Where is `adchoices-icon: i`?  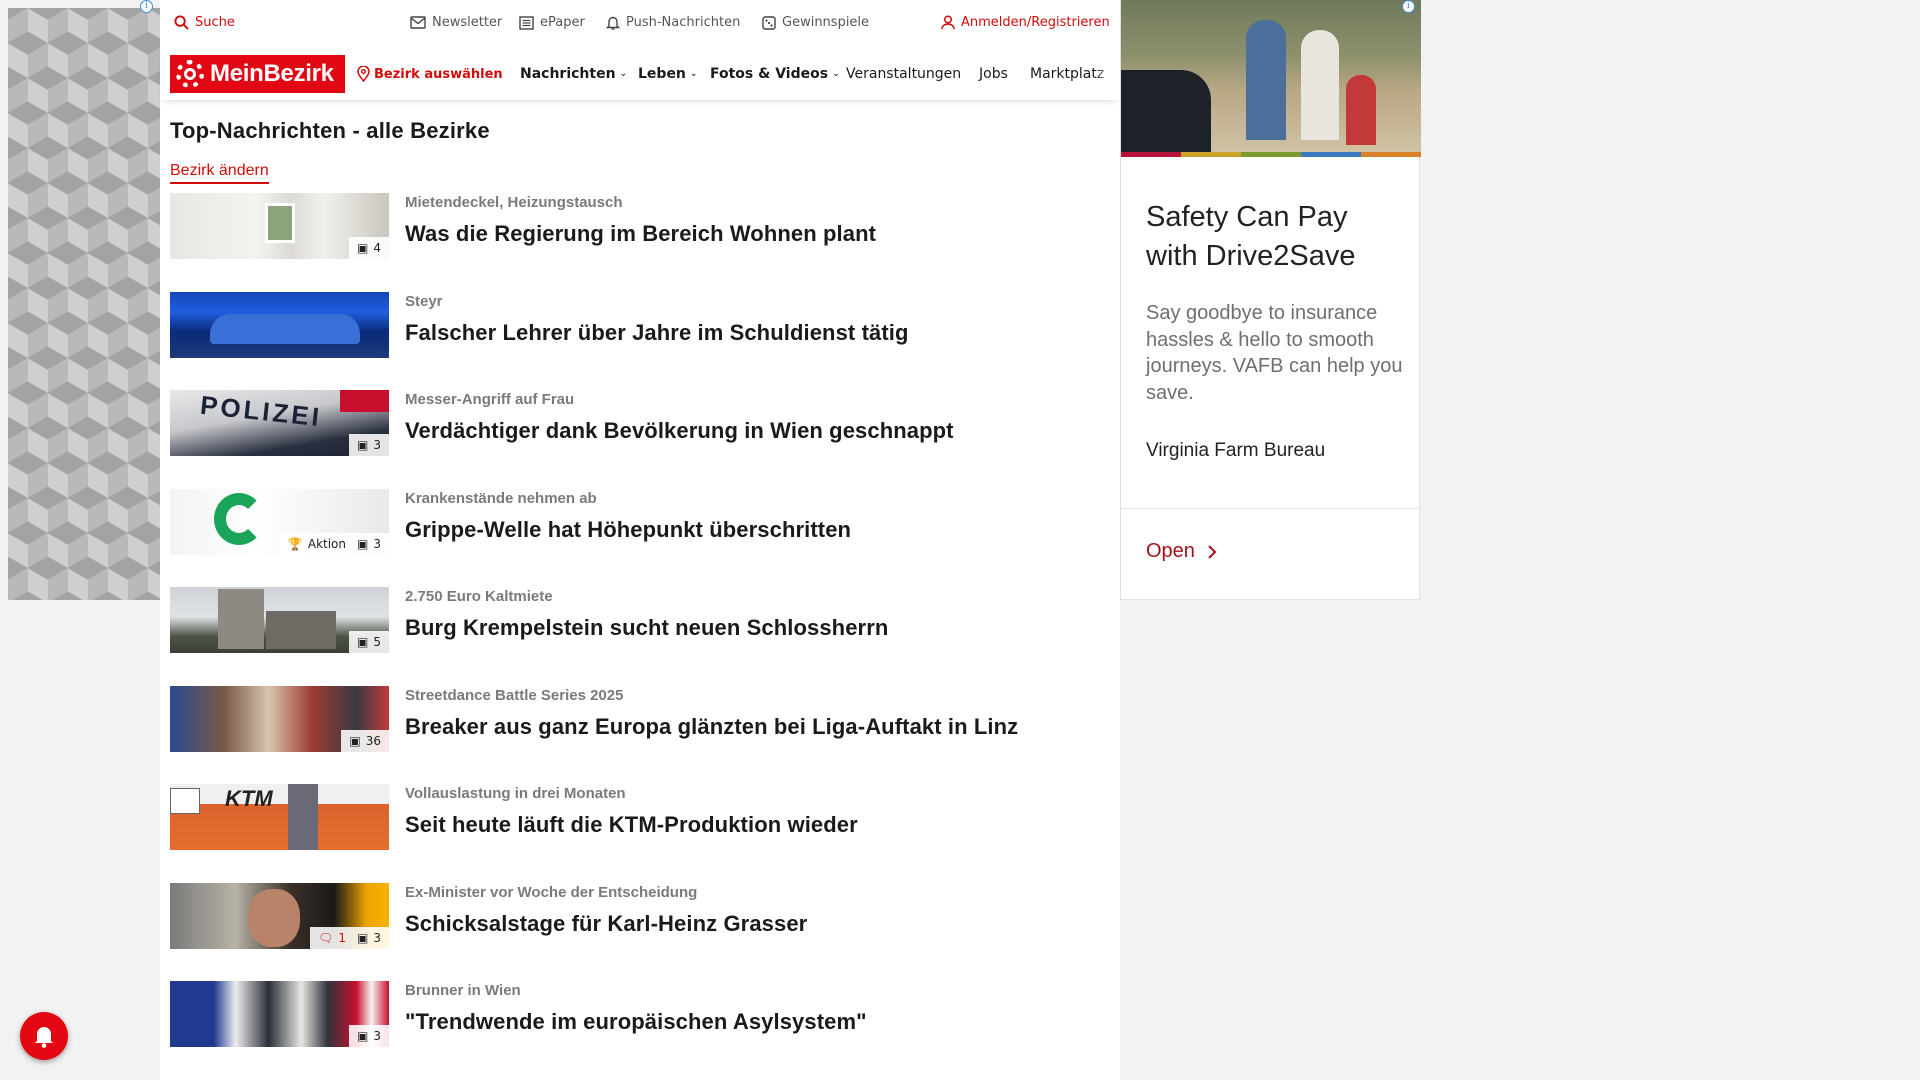
adchoices-icon: i is located at coordinates (1408, 6).